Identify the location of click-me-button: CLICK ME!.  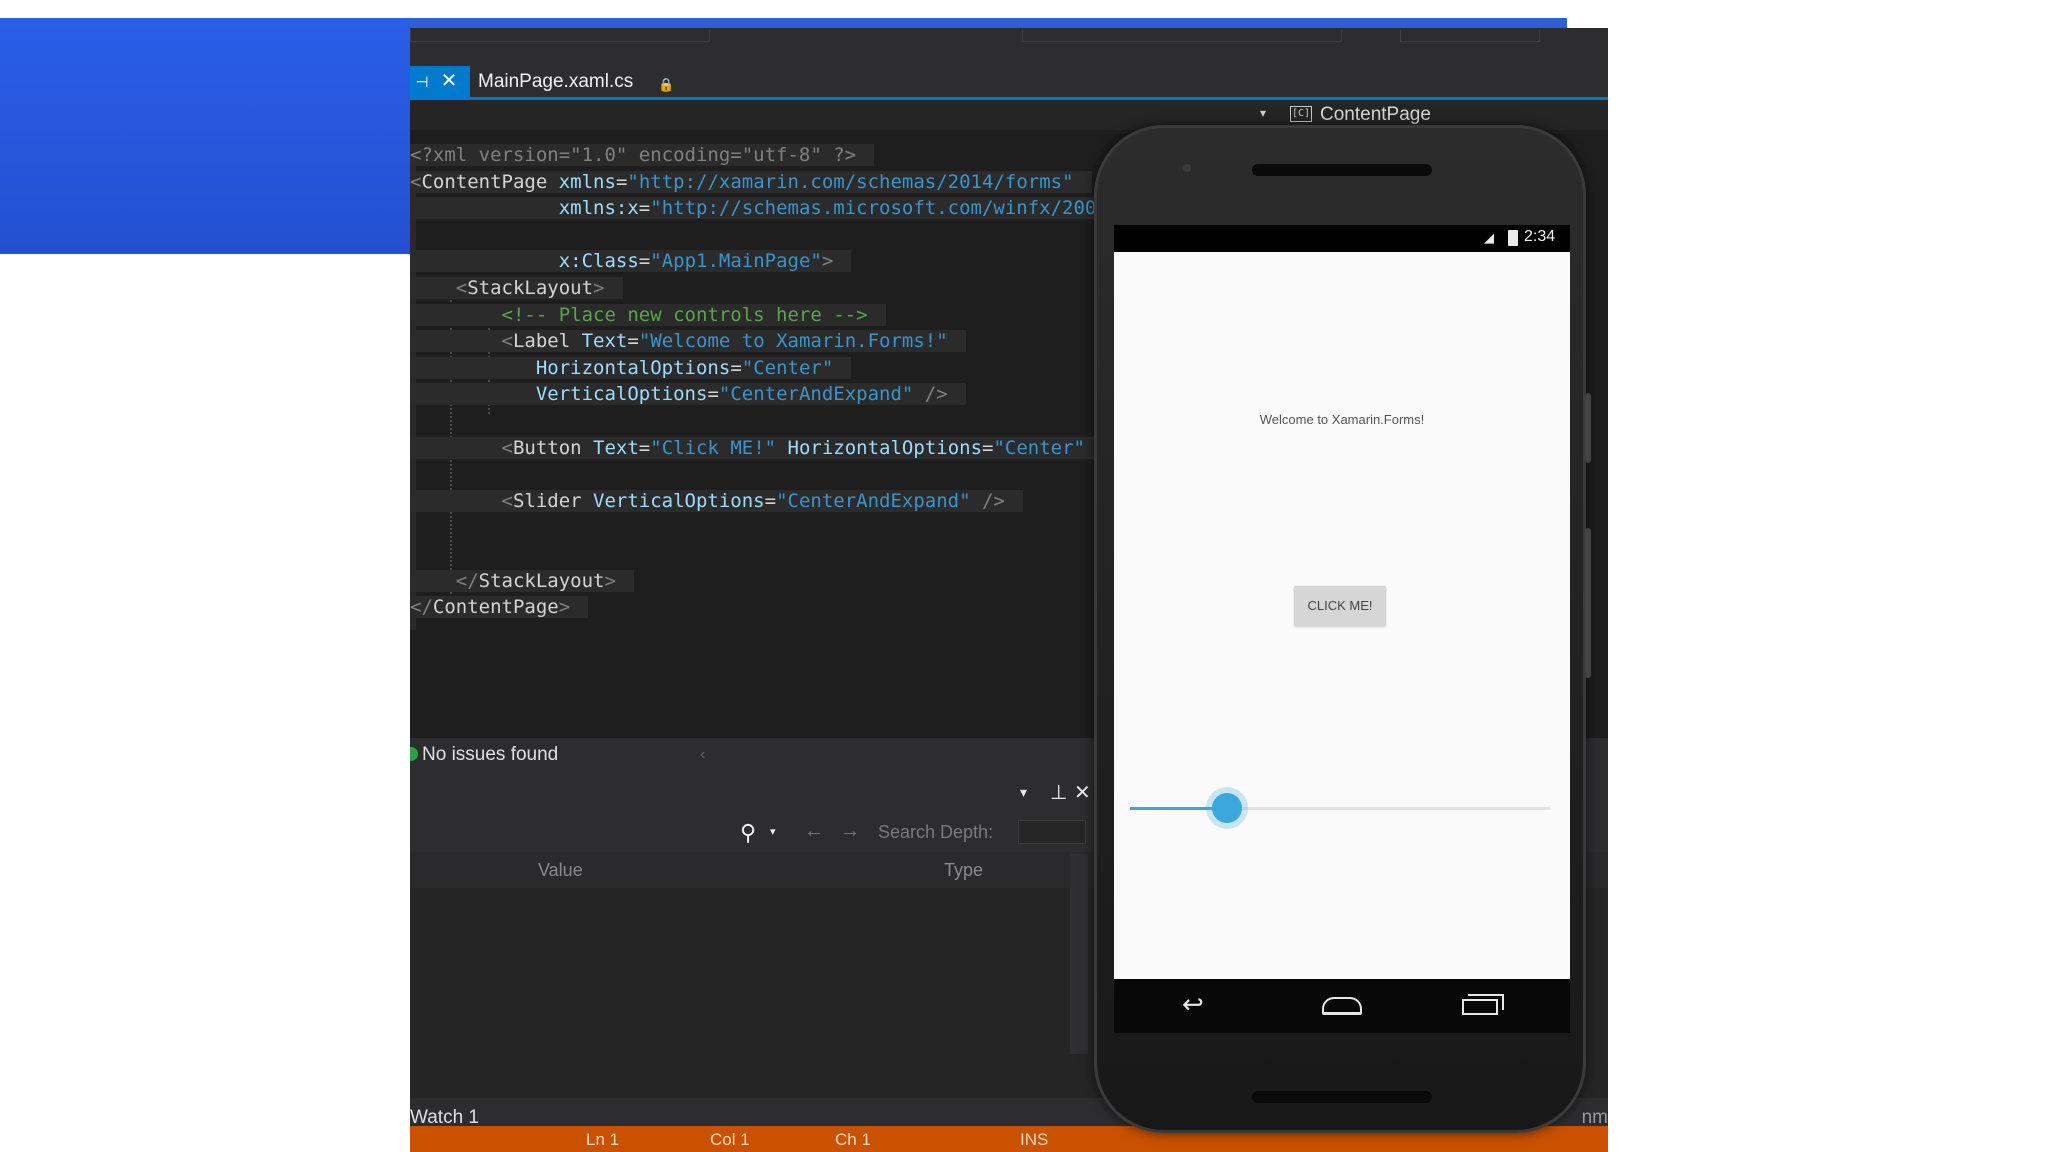
(1340, 606).